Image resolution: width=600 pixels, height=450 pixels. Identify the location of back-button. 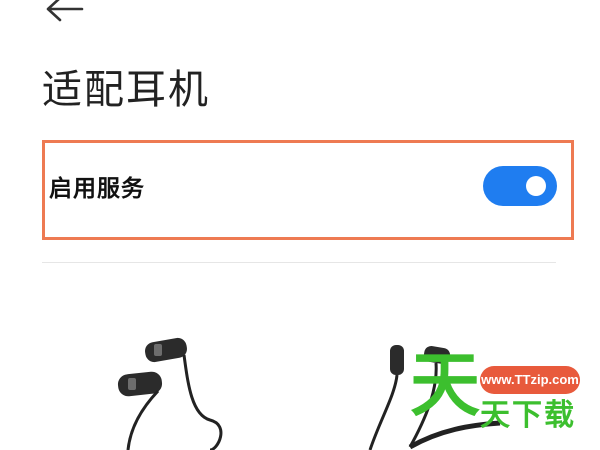
(66, 12).